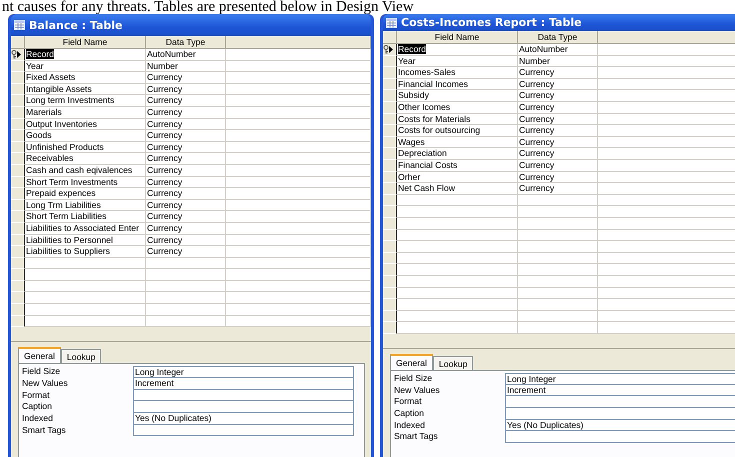 This screenshot has height=457, width=735. Describe the element at coordinates (433, 83) in the screenshot. I see `field-name-cell: Financial Incomes` at that location.